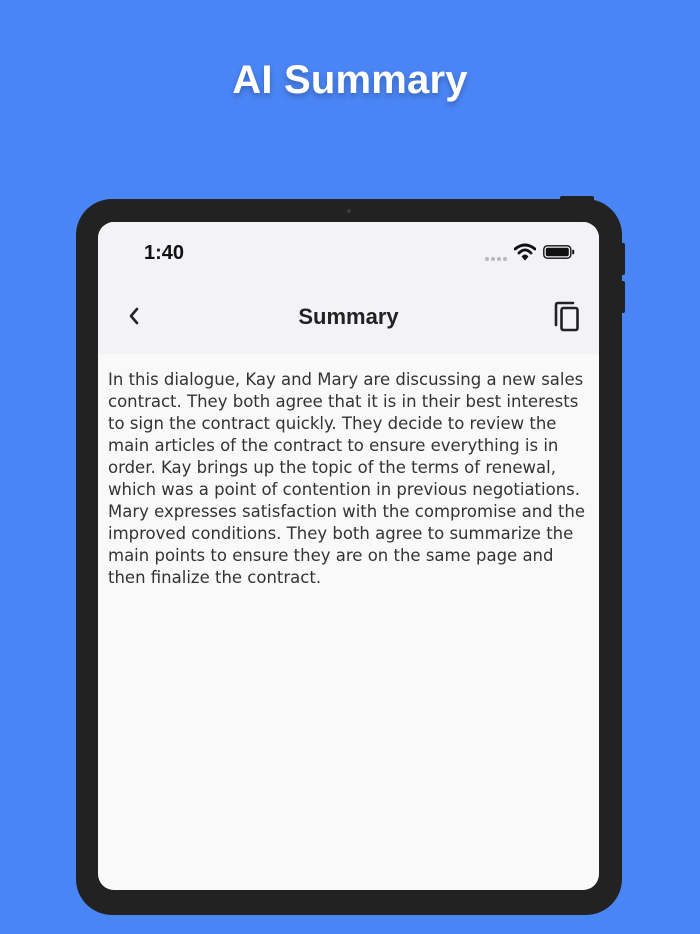  I want to click on navigation-header: 1:40 Summary, so click(348, 288).